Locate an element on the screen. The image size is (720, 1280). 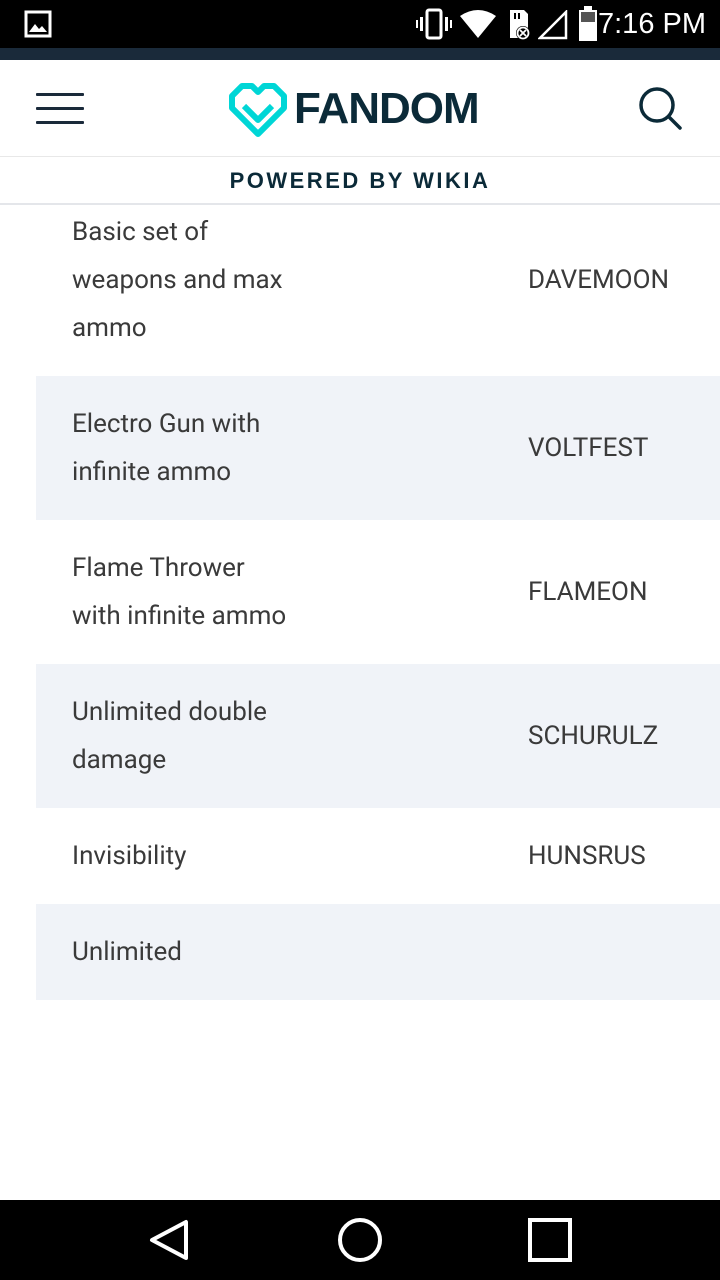
powered-by-text: POWERED BY WIKIA is located at coordinates (360, 180).